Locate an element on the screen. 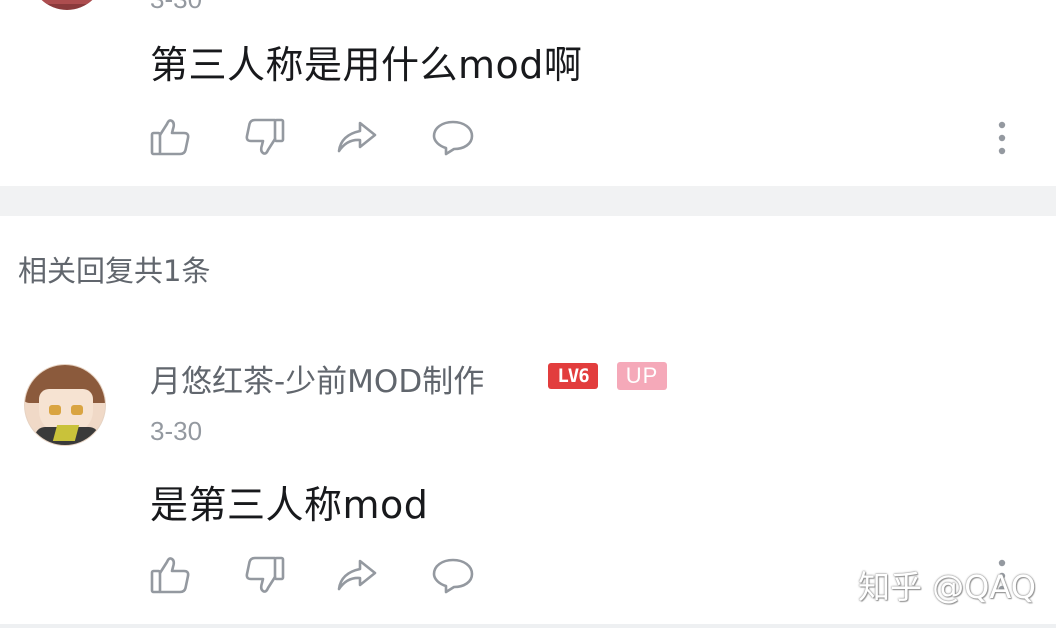 The image size is (1056, 628). up-badge: UP is located at coordinates (642, 376).